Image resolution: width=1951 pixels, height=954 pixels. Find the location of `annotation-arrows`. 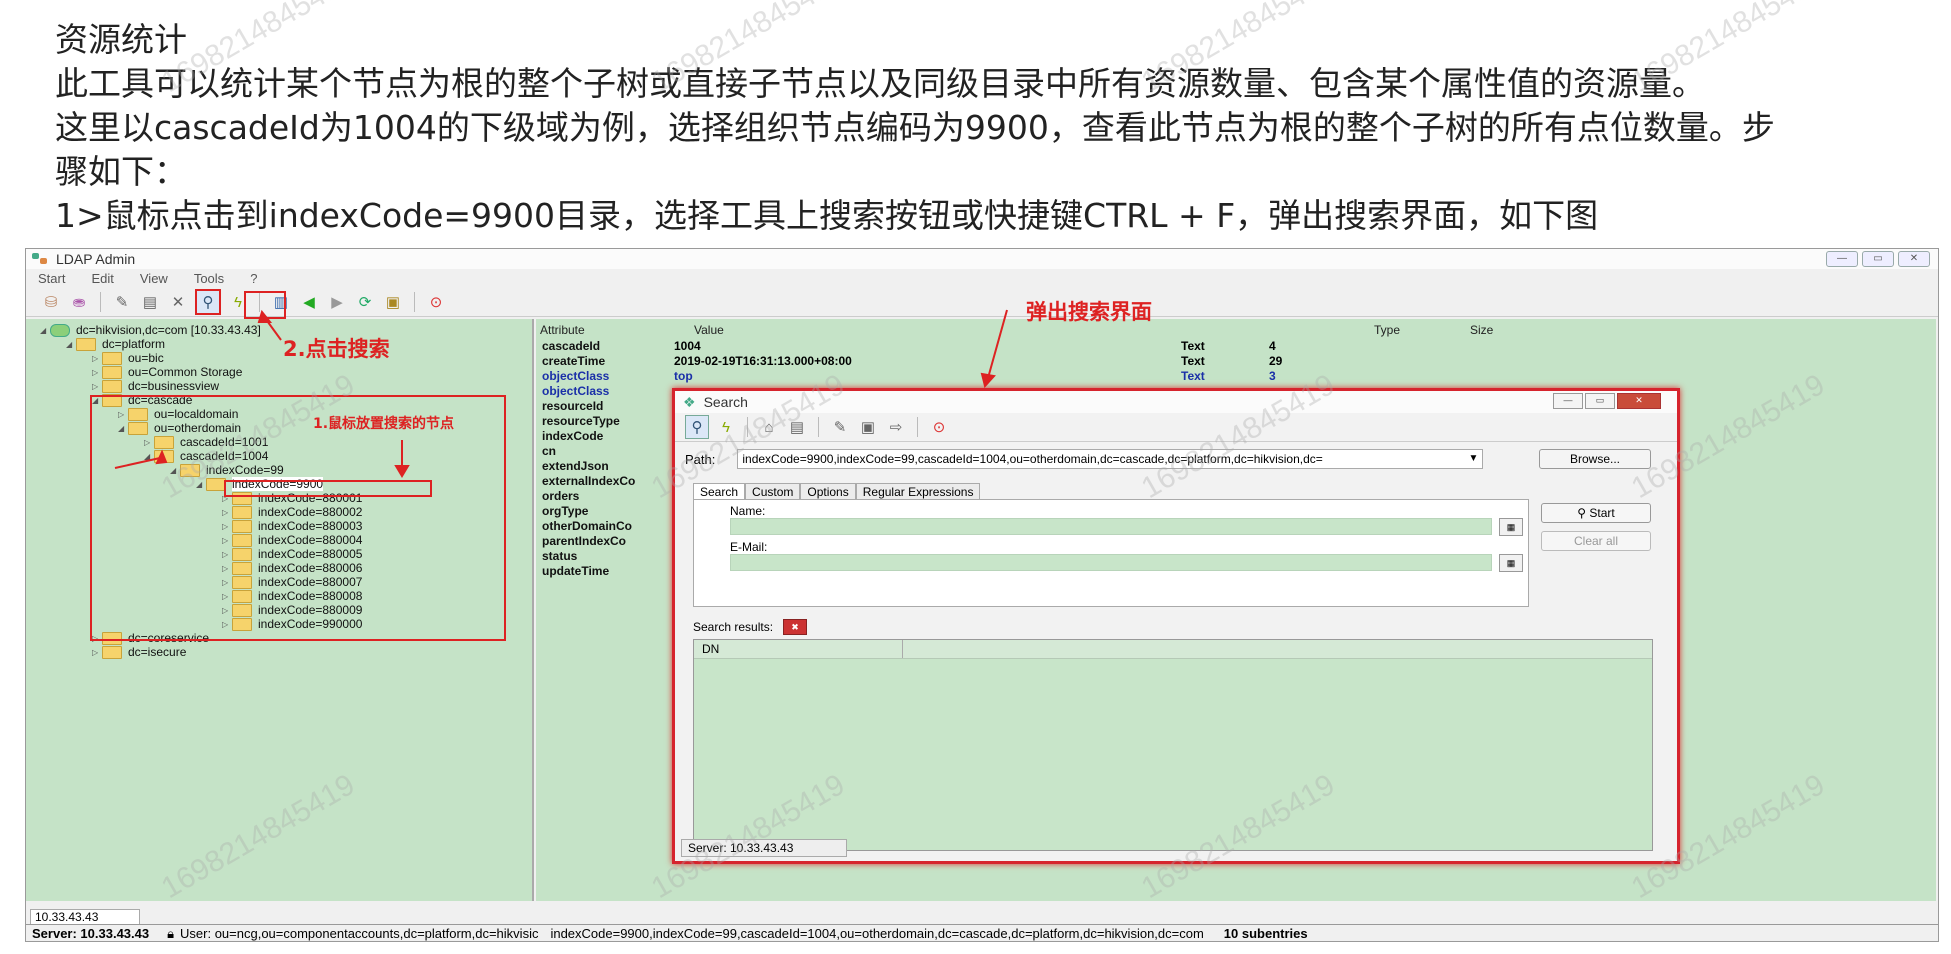

annotation-arrows is located at coordinates (561, 393).